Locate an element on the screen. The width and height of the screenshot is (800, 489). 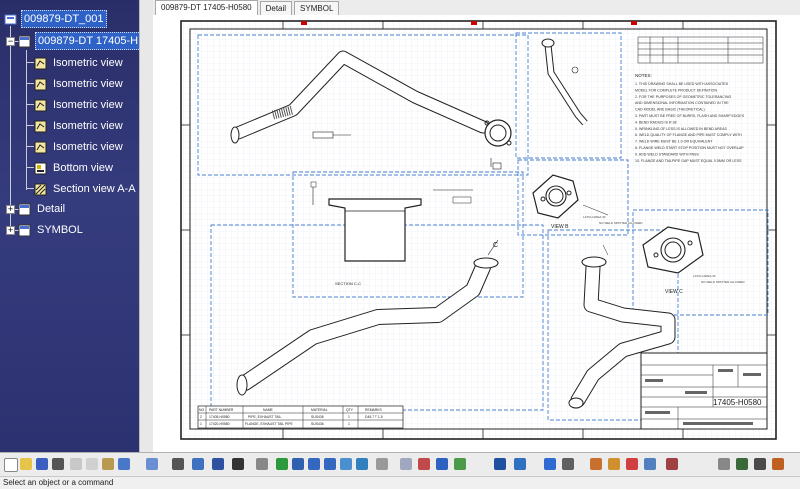
svg-text: FLANGE, EXHAUST TAIL PIPE is located at coordinates (269, 424).